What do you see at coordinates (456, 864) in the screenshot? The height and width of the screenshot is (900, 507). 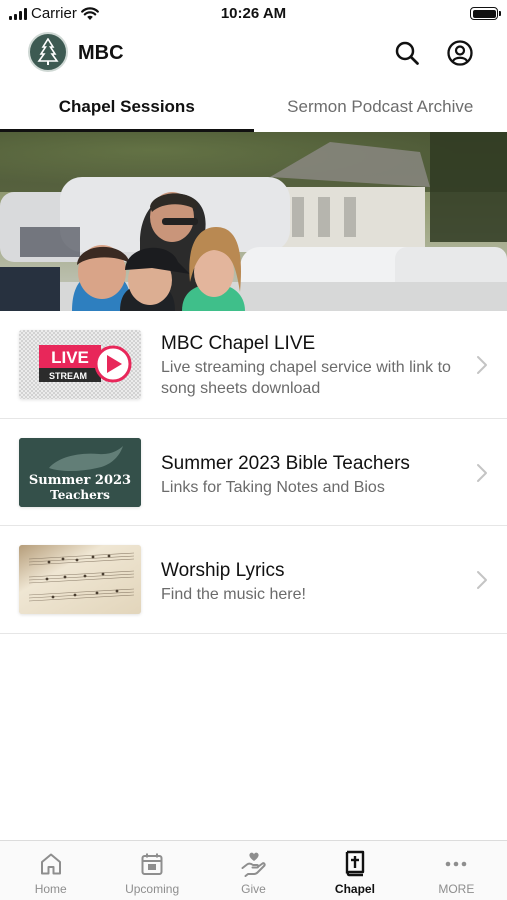 I see `more-dots-icon` at bounding box center [456, 864].